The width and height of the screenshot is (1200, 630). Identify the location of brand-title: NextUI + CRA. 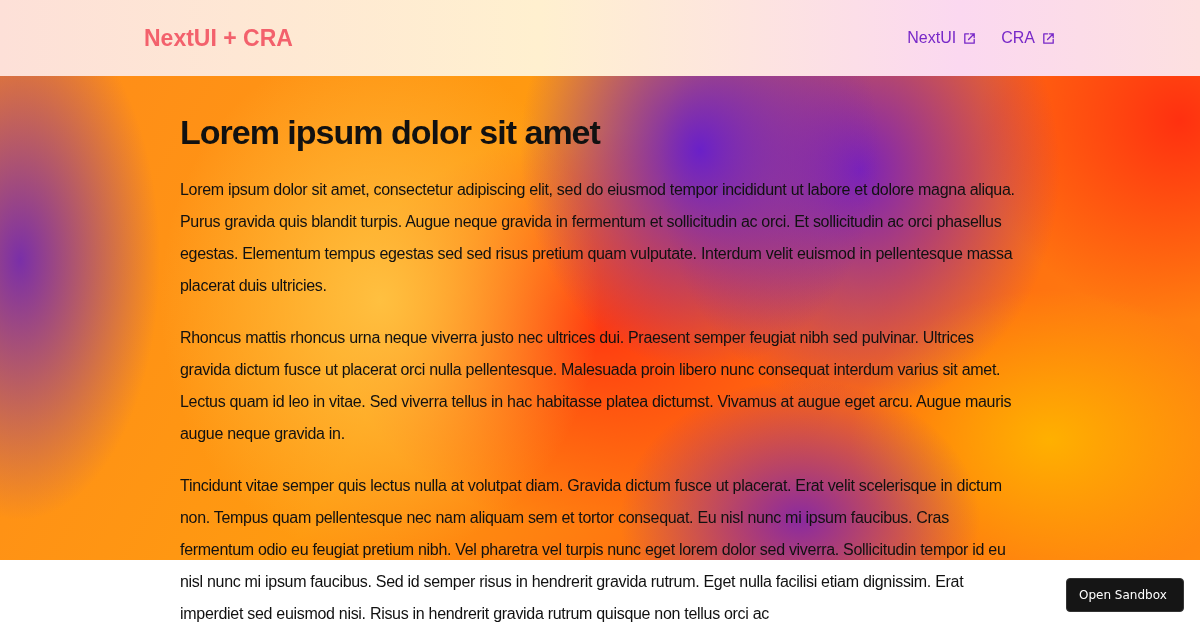
(218, 38).